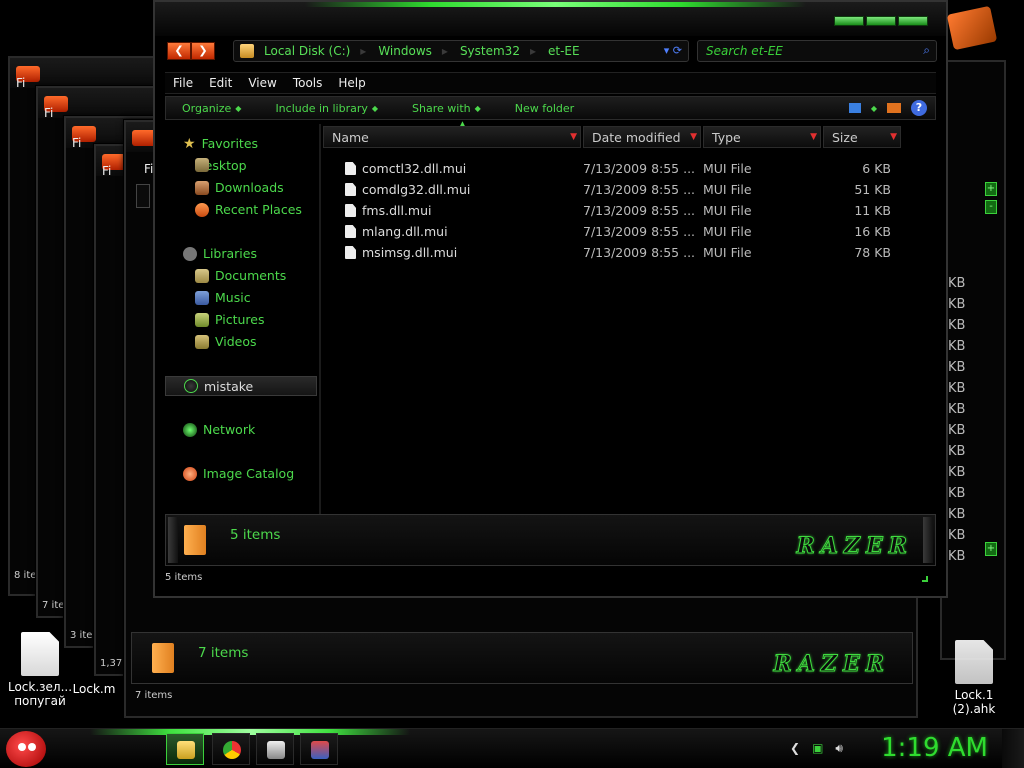 The height and width of the screenshot is (768, 1024). Describe the element at coordinates (25, 575) in the screenshot. I see `status-count: 8 ite` at that location.